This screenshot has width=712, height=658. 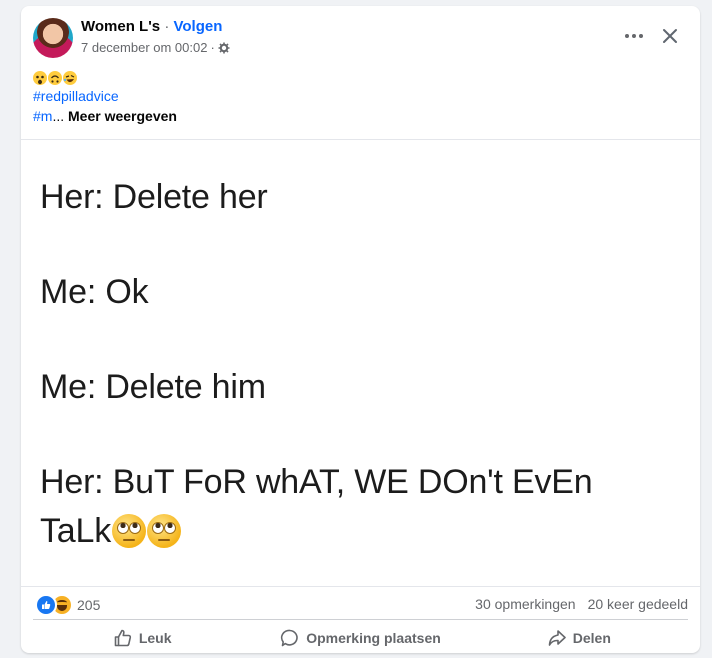 What do you see at coordinates (94, 292) in the screenshot?
I see `meme-line-2: Me: Ok` at bounding box center [94, 292].